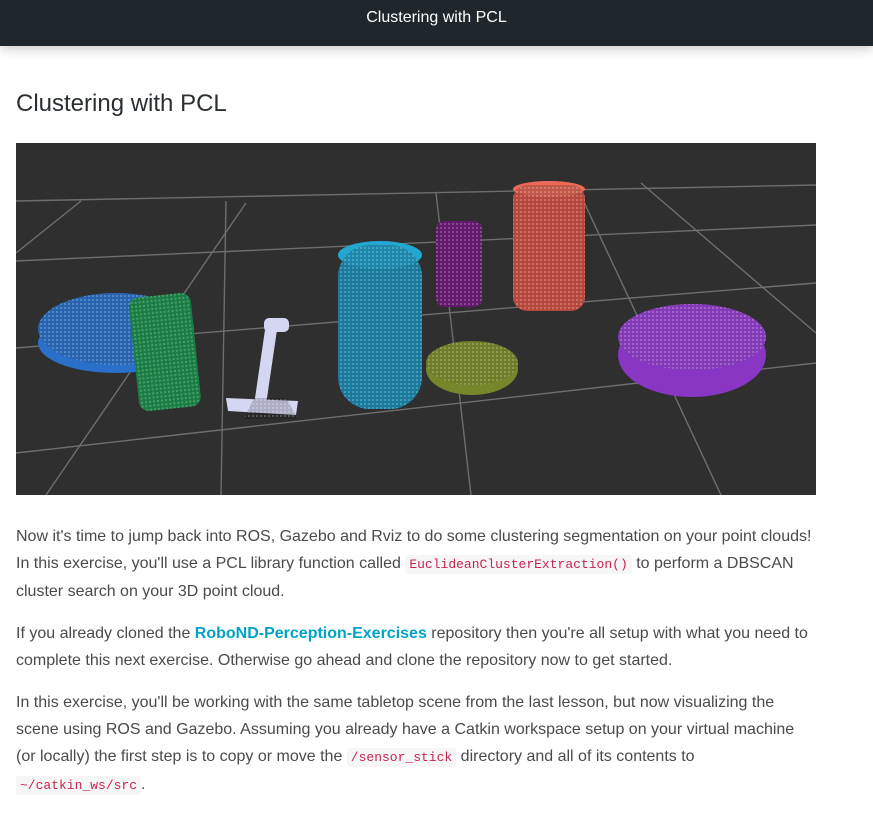 The image size is (873, 814). Describe the element at coordinates (575, 756) in the screenshot. I see `paragraph-3-text-2: directory and all of its contents to` at that location.